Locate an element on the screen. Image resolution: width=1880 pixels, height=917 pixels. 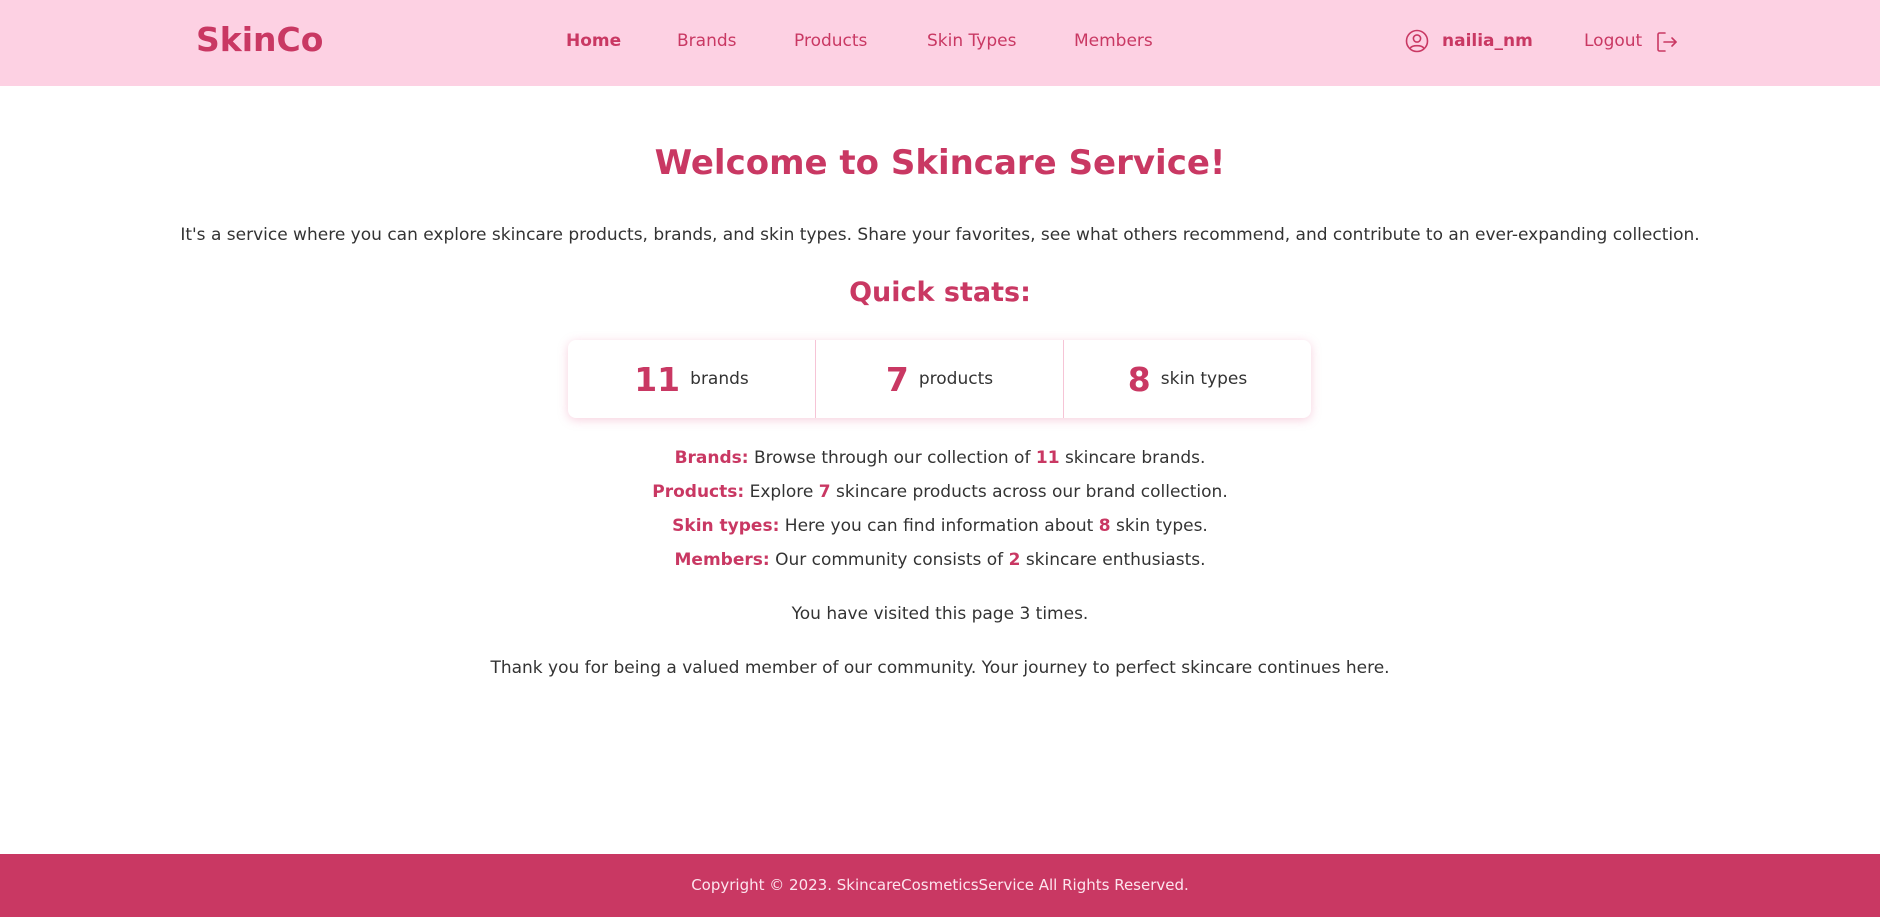
stat-label: brands is located at coordinates (719, 379).